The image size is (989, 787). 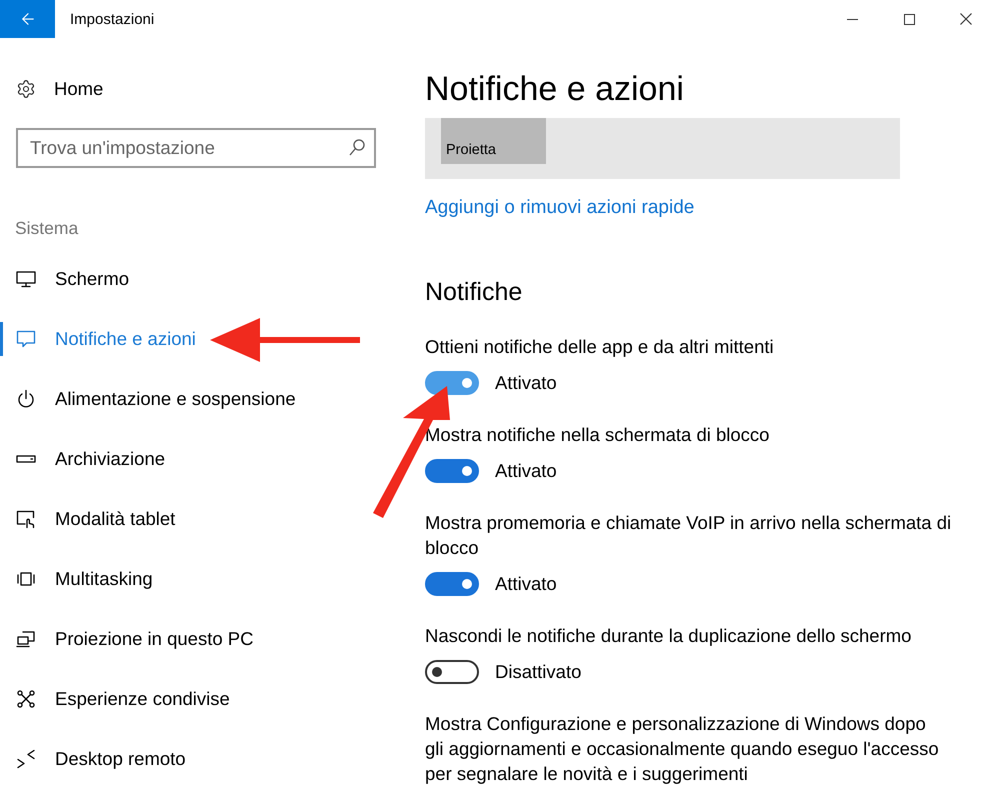 What do you see at coordinates (909, 19) in the screenshot?
I see `maximize-icon` at bounding box center [909, 19].